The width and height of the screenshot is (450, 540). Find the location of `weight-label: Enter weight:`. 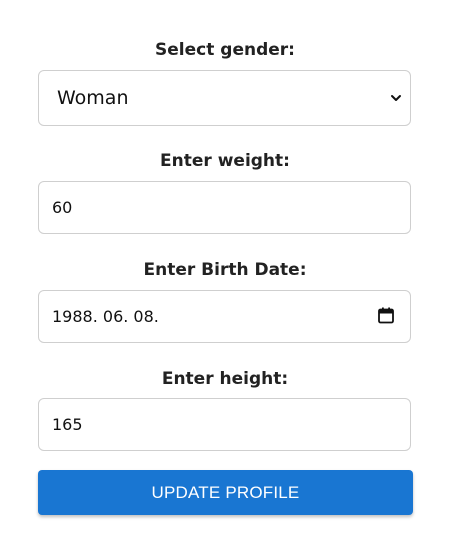

weight-label: Enter weight: is located at coordinates (225, 161).